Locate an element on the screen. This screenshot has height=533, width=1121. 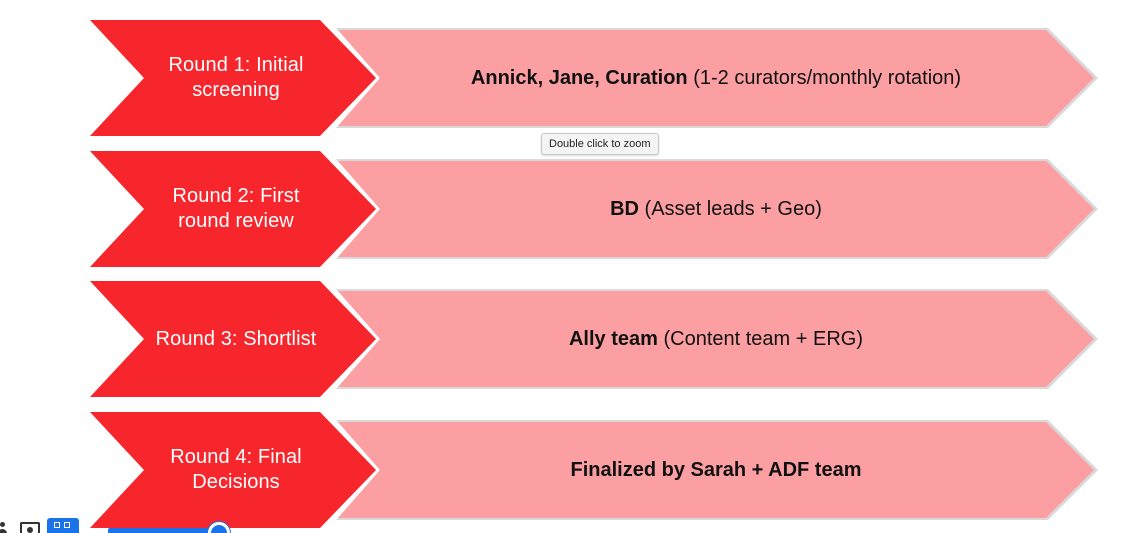
person-icon is located at coordinates (4, 526).